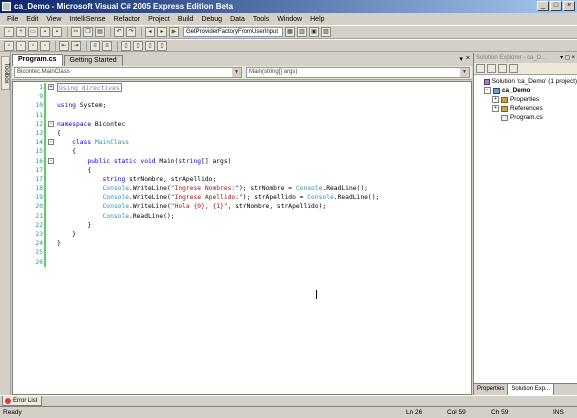 Image resolution: width=577 pixels, height=418 pixels. I want to click on maximize-button: □, so click(556, 6).